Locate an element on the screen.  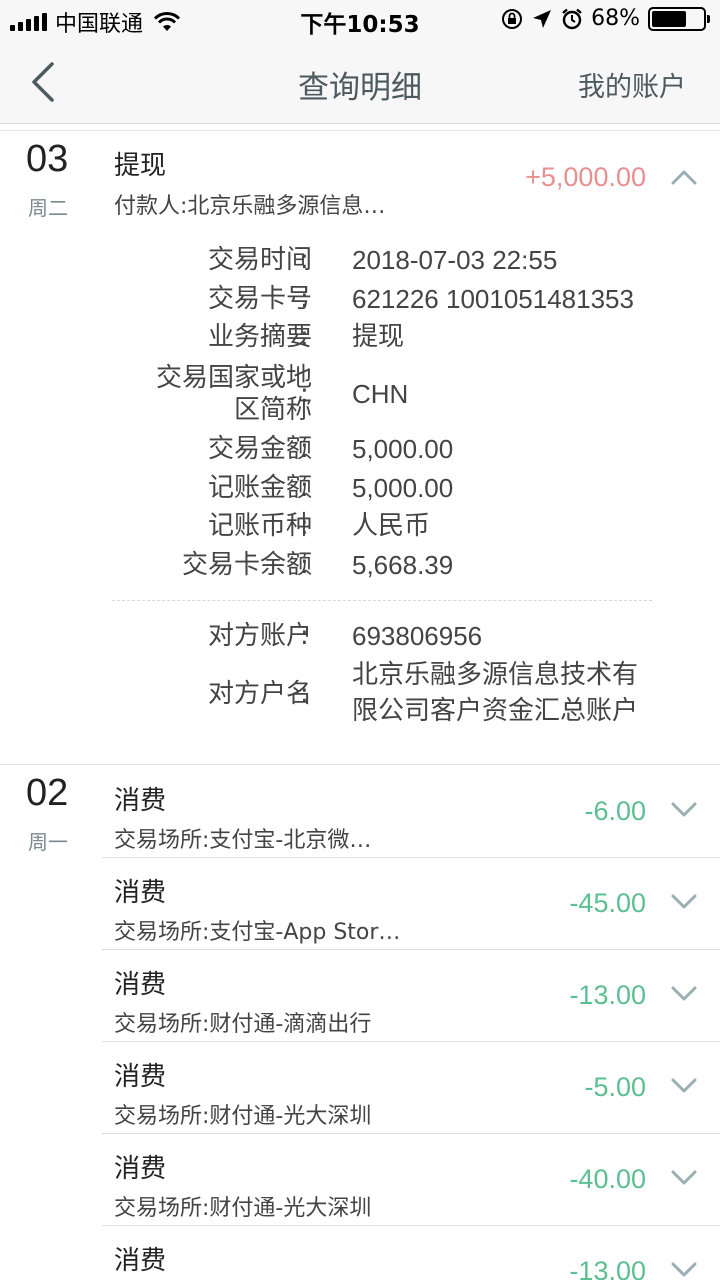
detail-label: 对方账户 is located at coordinates (259, 636).